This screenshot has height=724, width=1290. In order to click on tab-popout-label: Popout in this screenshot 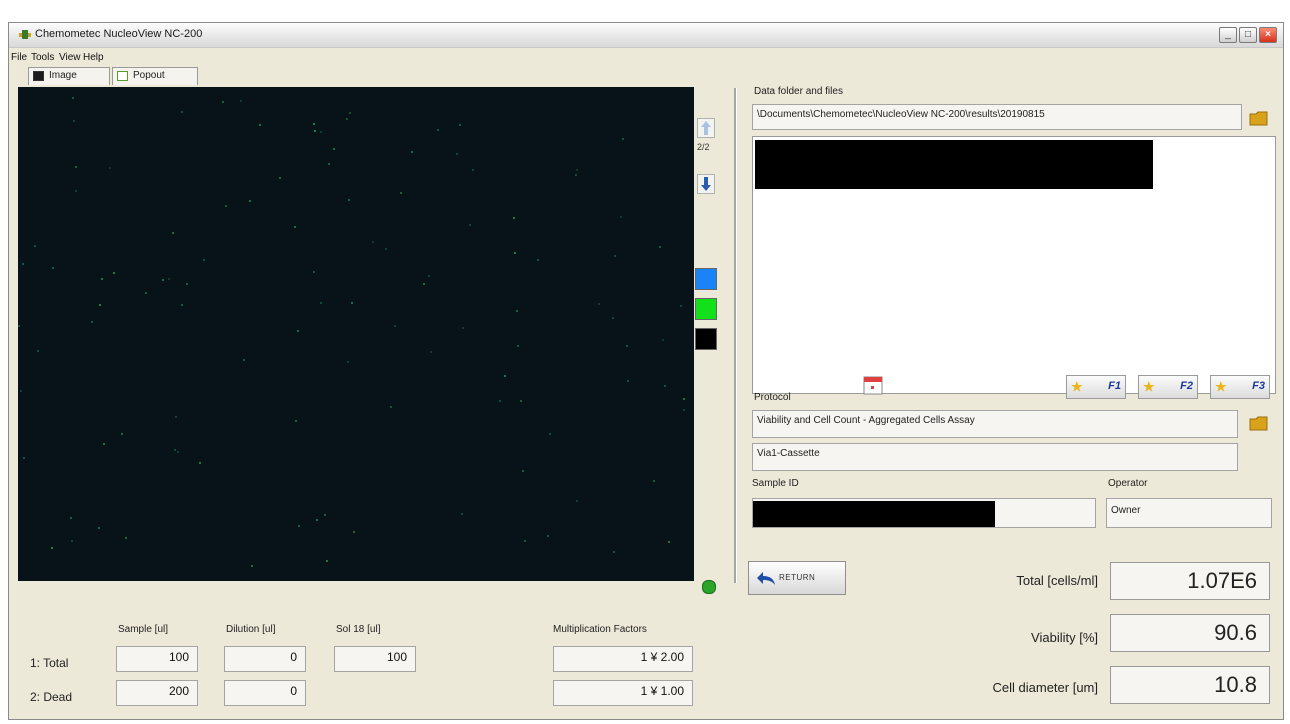, I will do `click(149, 75)`.